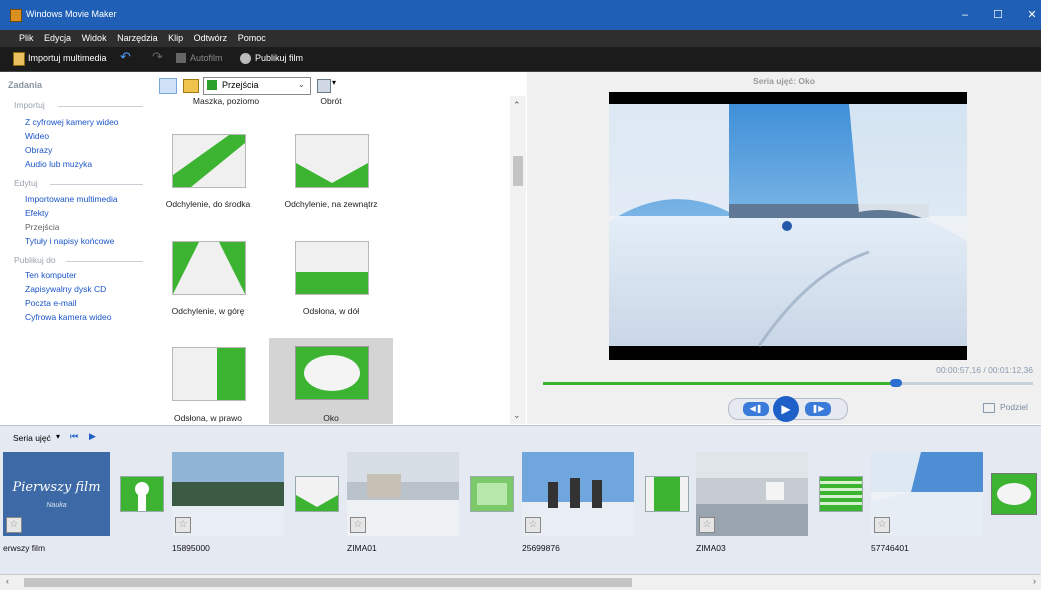 The image size is (1041, 590). I want to click on menu-plik: Plik, so click(26, 38).